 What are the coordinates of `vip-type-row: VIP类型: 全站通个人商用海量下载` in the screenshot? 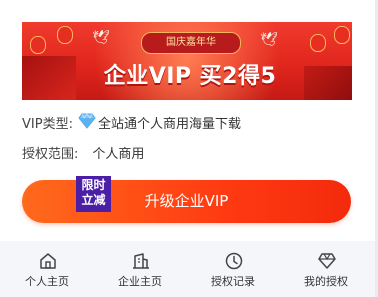 It's located at (131, 123).